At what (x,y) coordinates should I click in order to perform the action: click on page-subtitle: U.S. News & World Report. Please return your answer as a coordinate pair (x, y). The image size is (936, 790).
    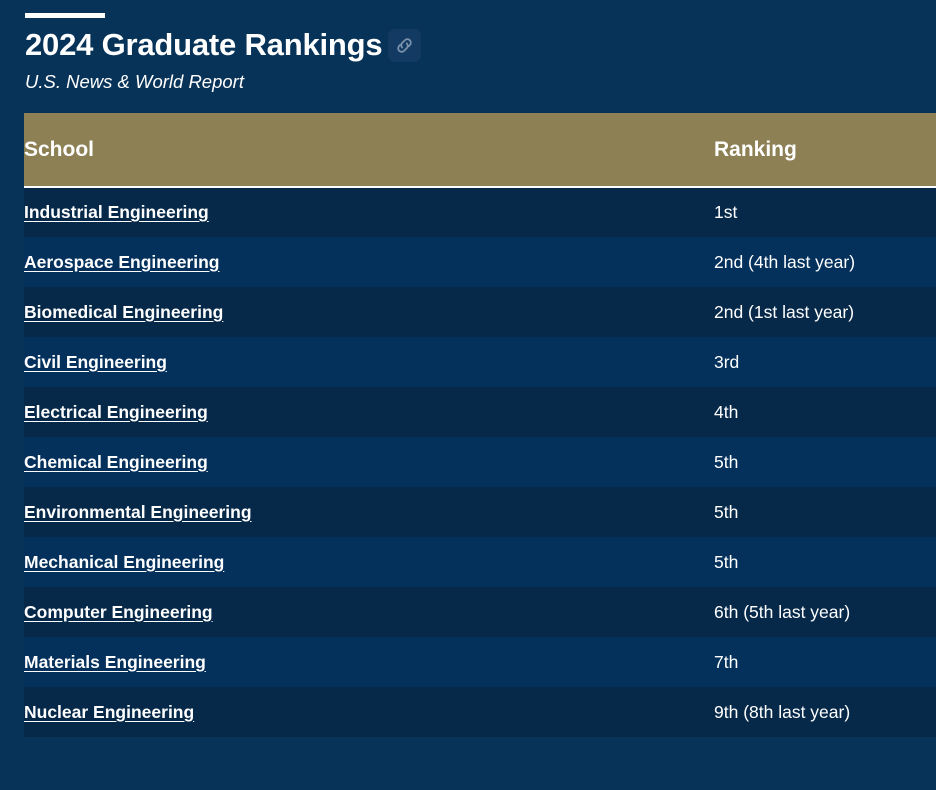
    Looking at the image, I should click on (134, 81).